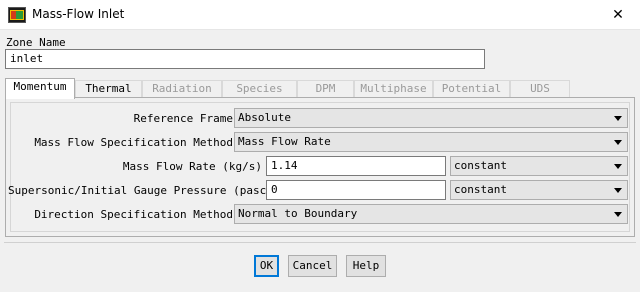  Describe the element at coordinates (78, 14) in the screenshot. I see `window-title: Mass-Flow Inlet` at that location.